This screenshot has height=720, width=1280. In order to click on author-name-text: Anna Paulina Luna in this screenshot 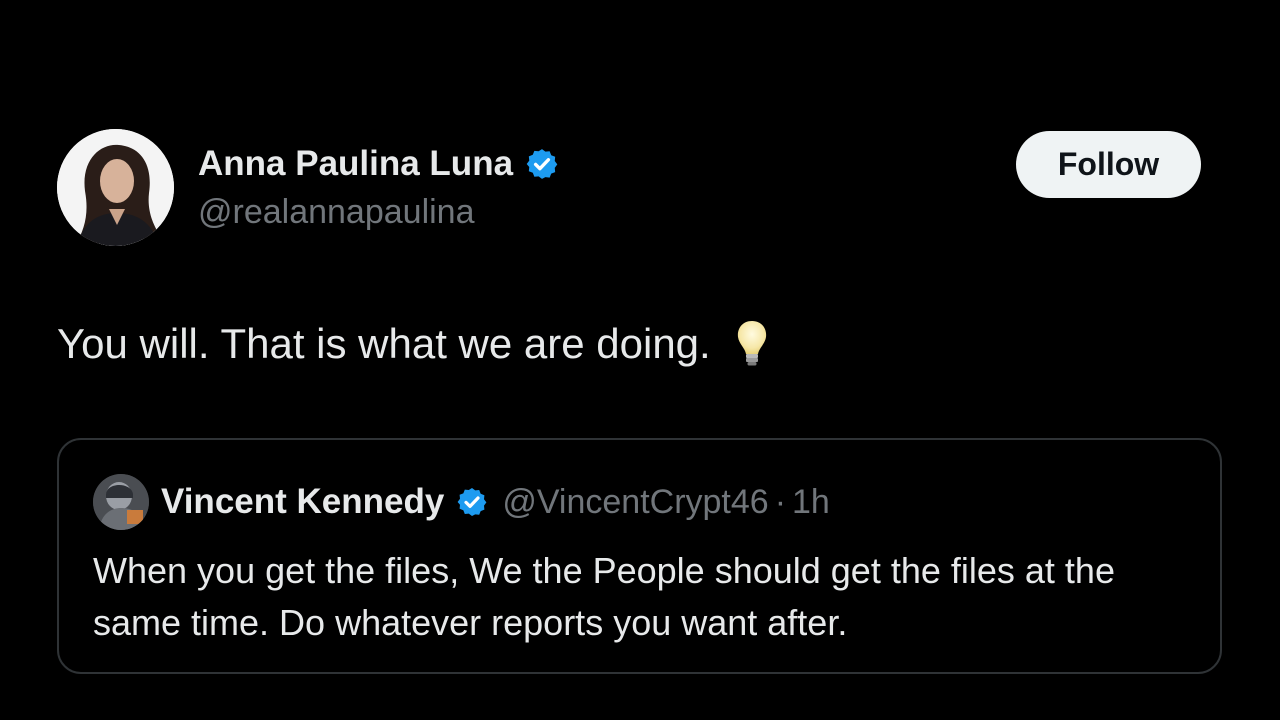, I will do `click(355, 164)`.